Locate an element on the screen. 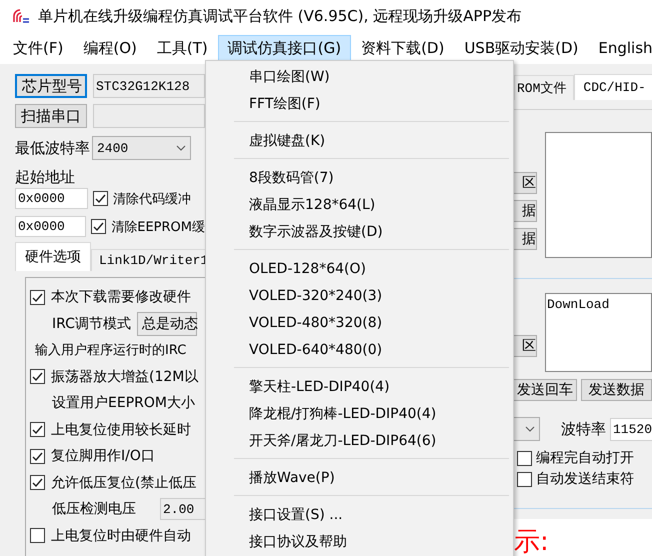 The height and width of the screenshot is (556, 652). menu-item: USB驱动安装(D) is located at coordinates (521, 48).